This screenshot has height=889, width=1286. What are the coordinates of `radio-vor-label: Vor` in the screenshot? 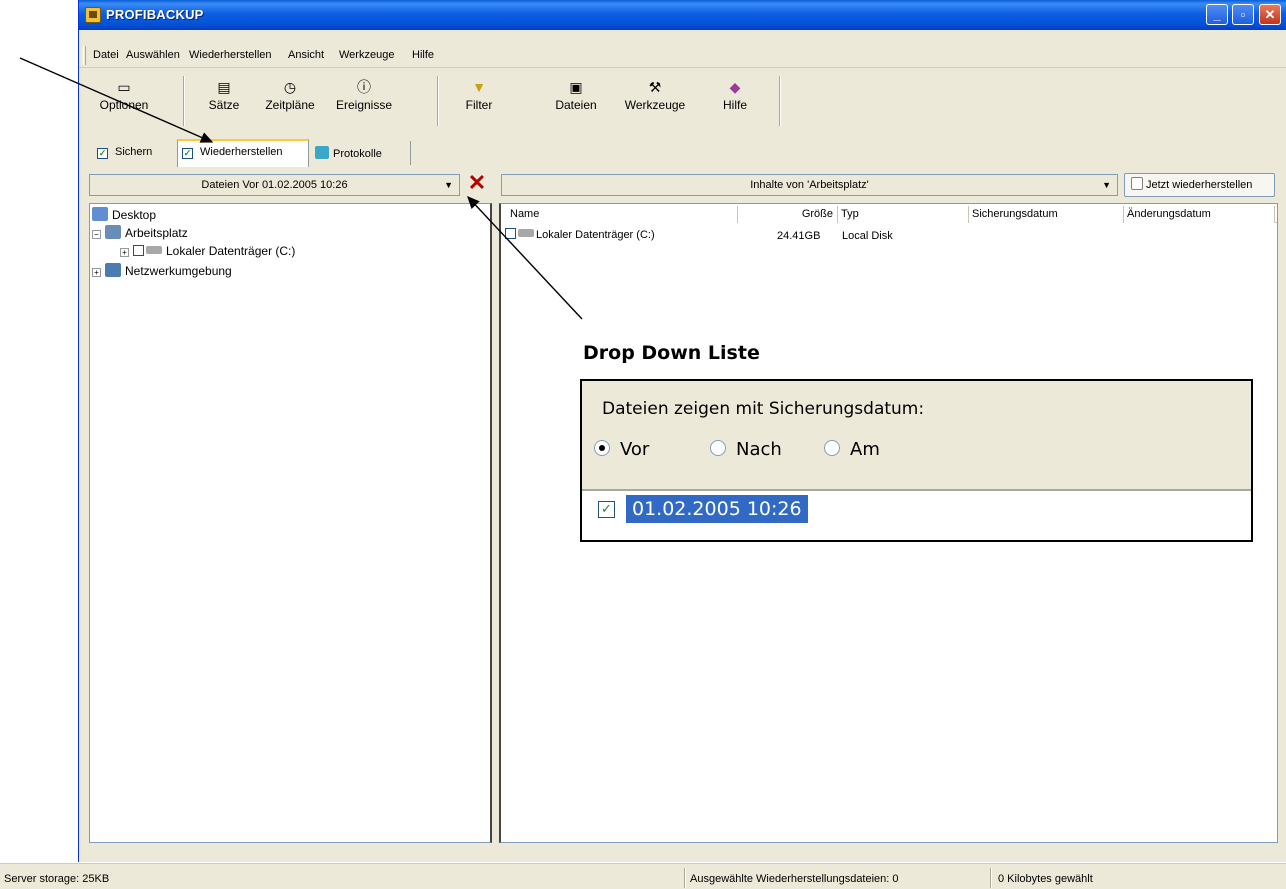 It's located at (635, 449).